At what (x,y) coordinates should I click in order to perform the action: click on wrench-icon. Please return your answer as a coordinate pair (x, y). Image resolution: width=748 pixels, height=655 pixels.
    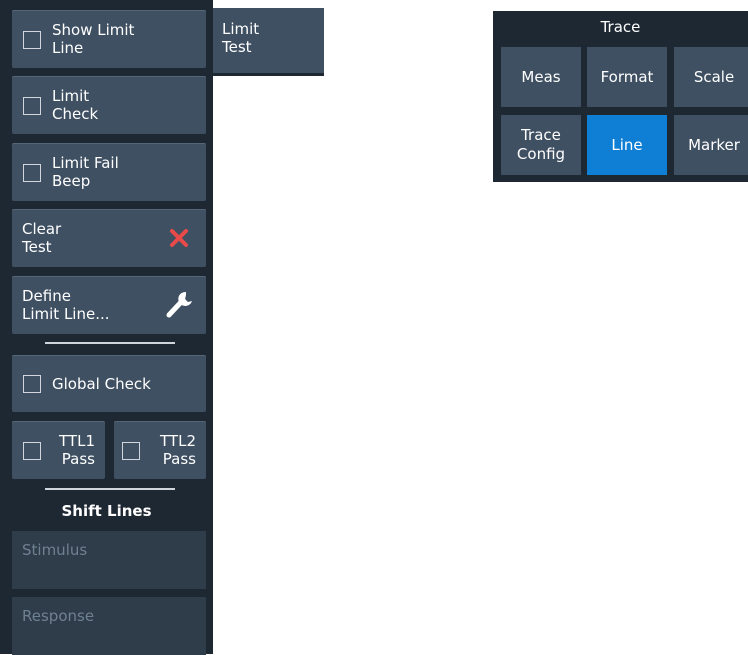
    Looking at the image, I should click on (179, 304).